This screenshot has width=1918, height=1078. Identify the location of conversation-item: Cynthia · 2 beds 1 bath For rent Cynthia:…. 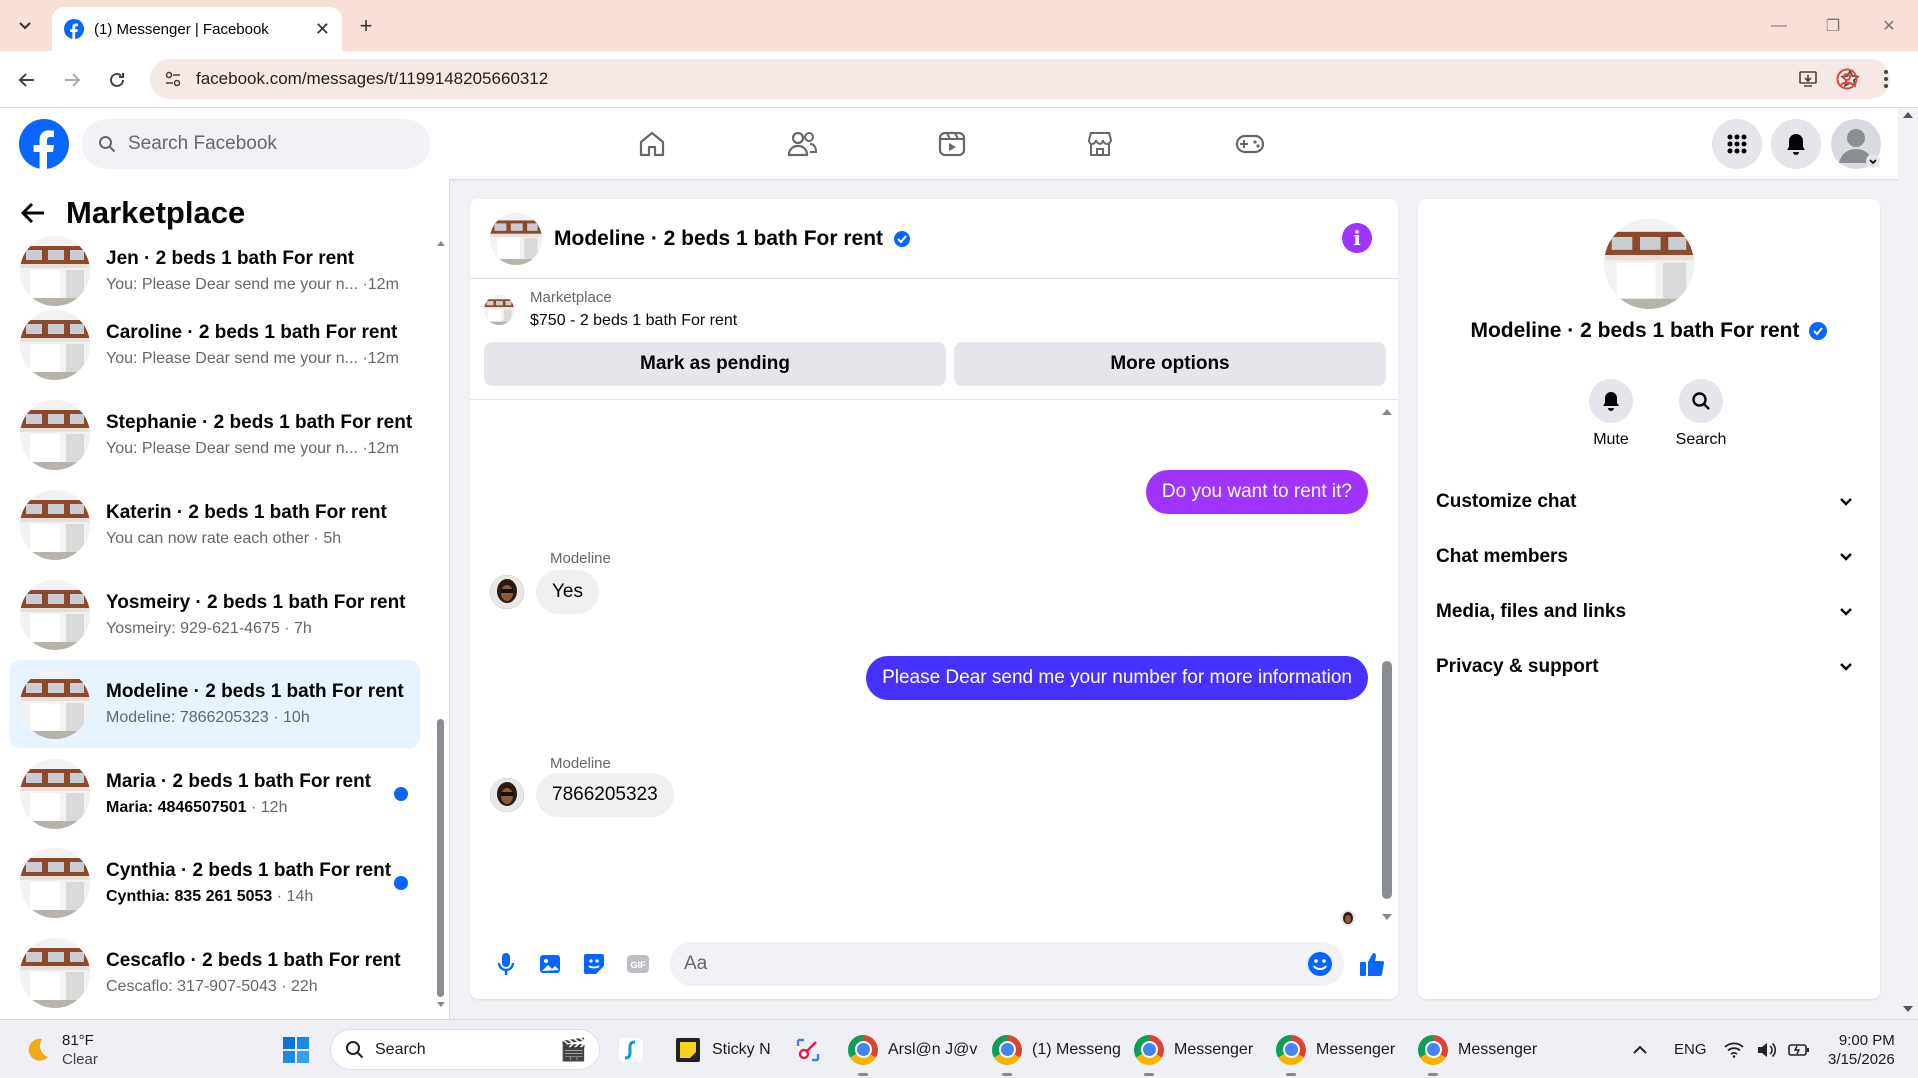
(215, 883).